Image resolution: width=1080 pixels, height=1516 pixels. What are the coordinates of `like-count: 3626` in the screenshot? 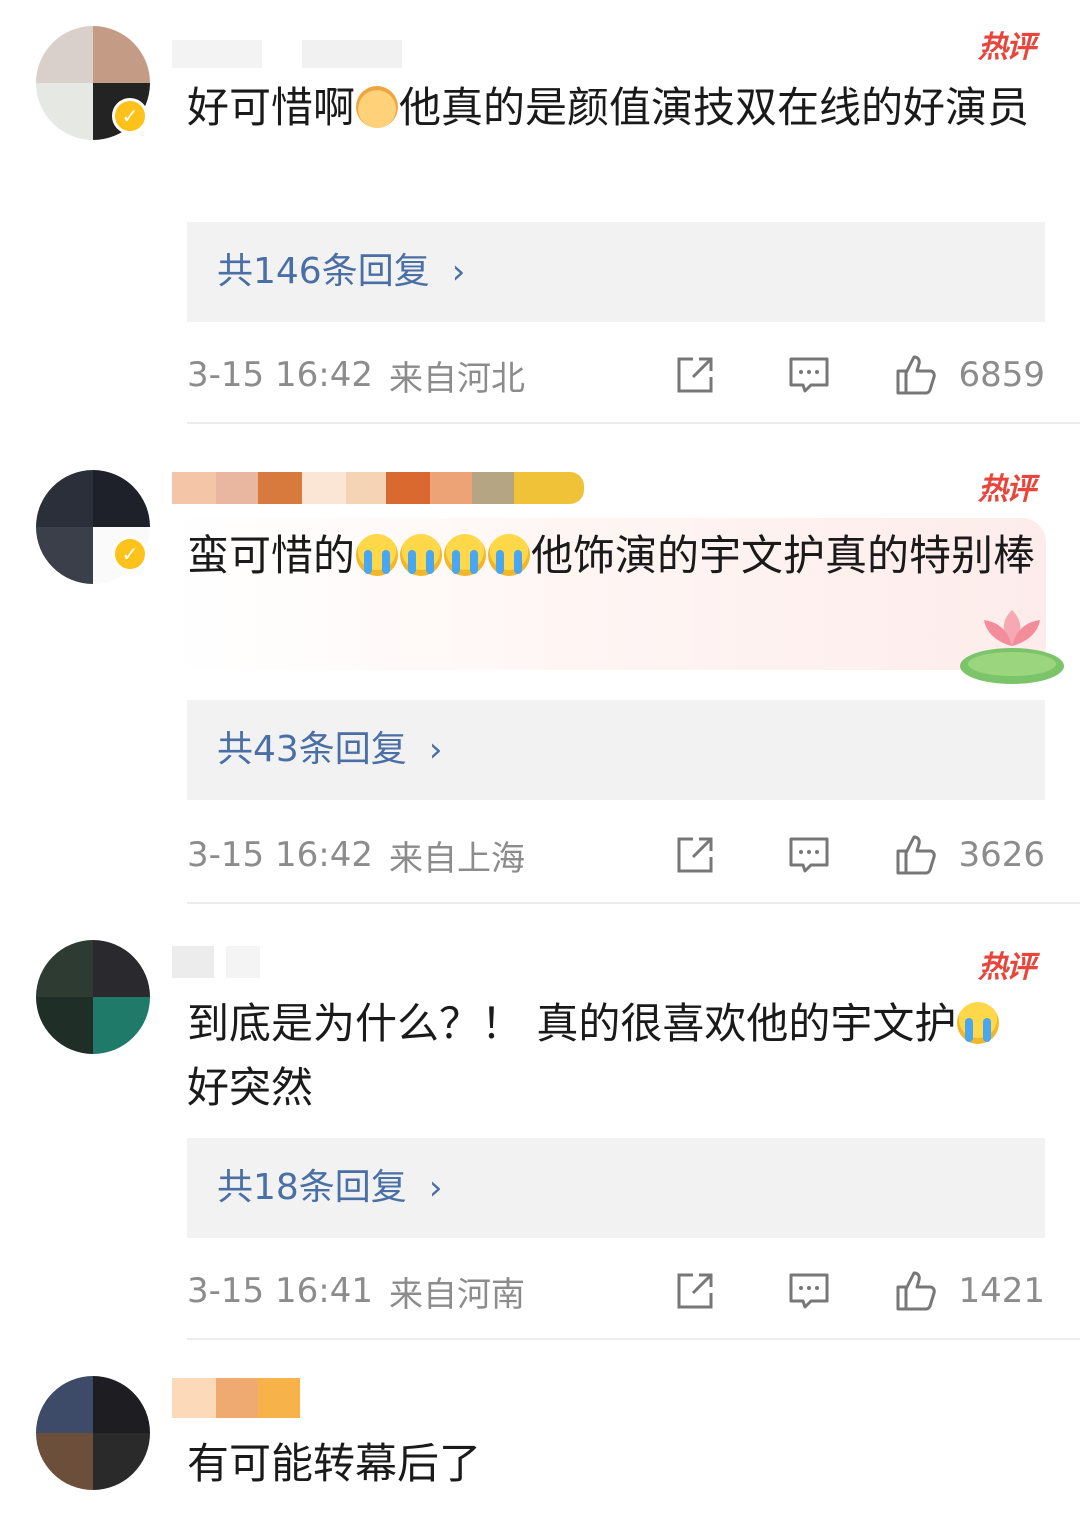 It's located at (1001, 855).